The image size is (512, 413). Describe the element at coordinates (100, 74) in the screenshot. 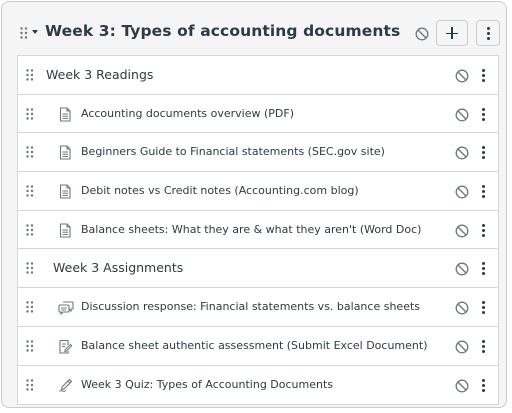

I see `subheader-label: Week 3 Readings` at that location.